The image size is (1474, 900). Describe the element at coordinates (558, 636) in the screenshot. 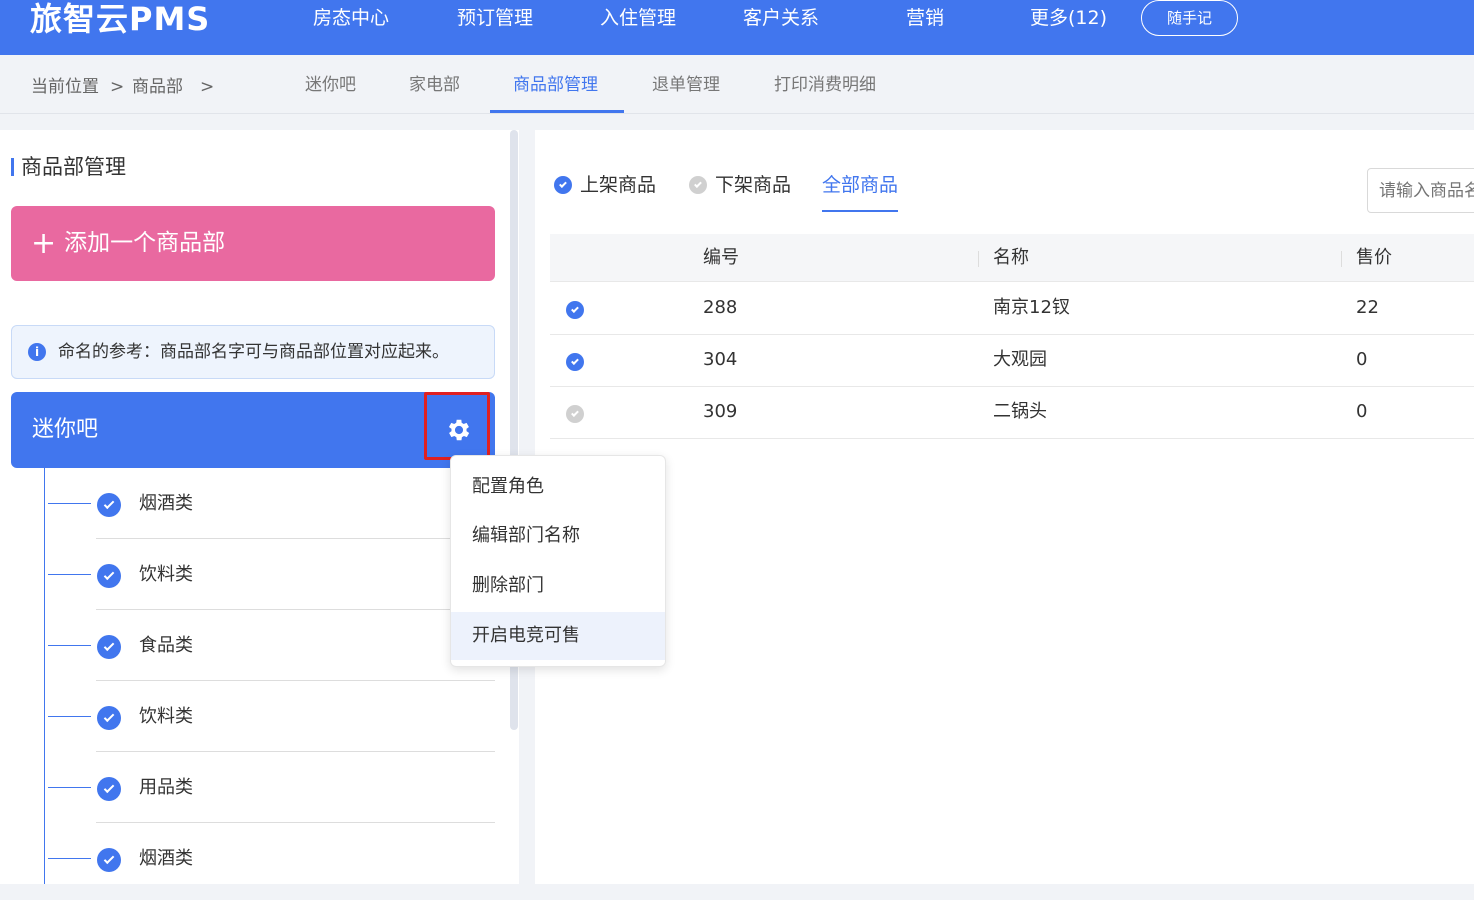

I see `menu-item-enable-esports: 开启电竞可售` at that location.